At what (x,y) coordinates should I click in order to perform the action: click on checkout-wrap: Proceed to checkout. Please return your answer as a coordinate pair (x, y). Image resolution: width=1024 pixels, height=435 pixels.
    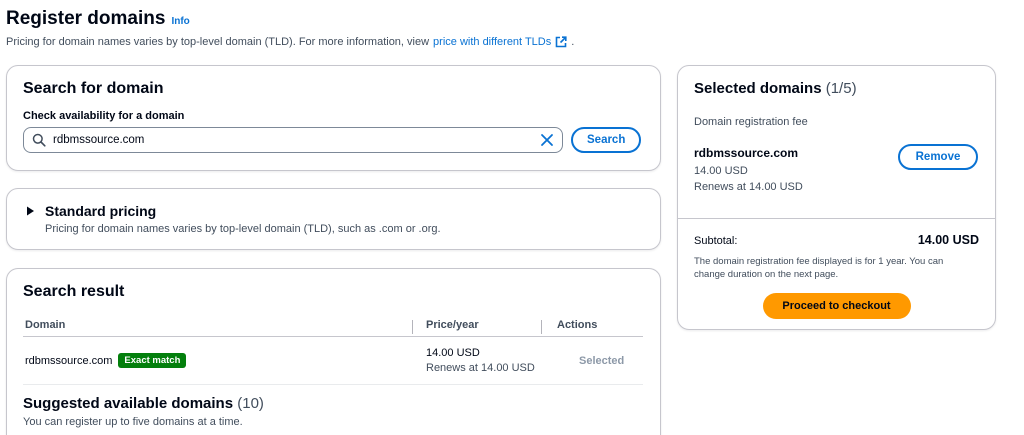
    Looking at the image, I should click on (836, 306).